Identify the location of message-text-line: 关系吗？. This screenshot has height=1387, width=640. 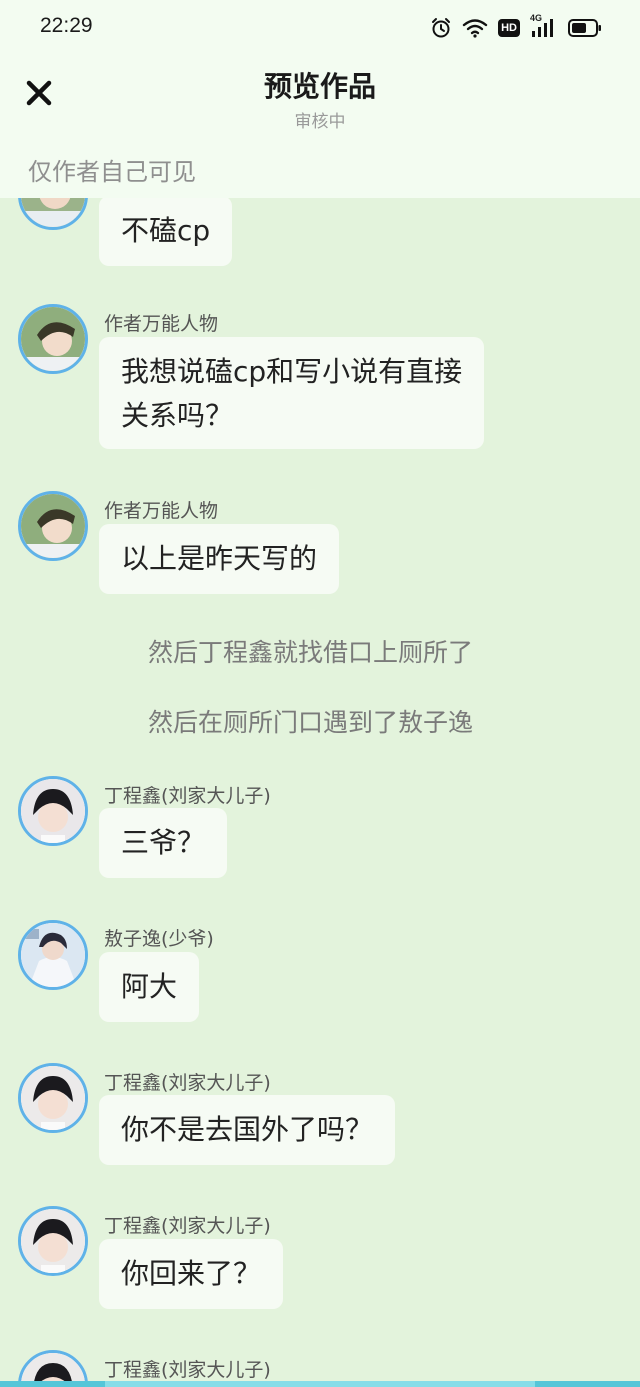
(177, 415).